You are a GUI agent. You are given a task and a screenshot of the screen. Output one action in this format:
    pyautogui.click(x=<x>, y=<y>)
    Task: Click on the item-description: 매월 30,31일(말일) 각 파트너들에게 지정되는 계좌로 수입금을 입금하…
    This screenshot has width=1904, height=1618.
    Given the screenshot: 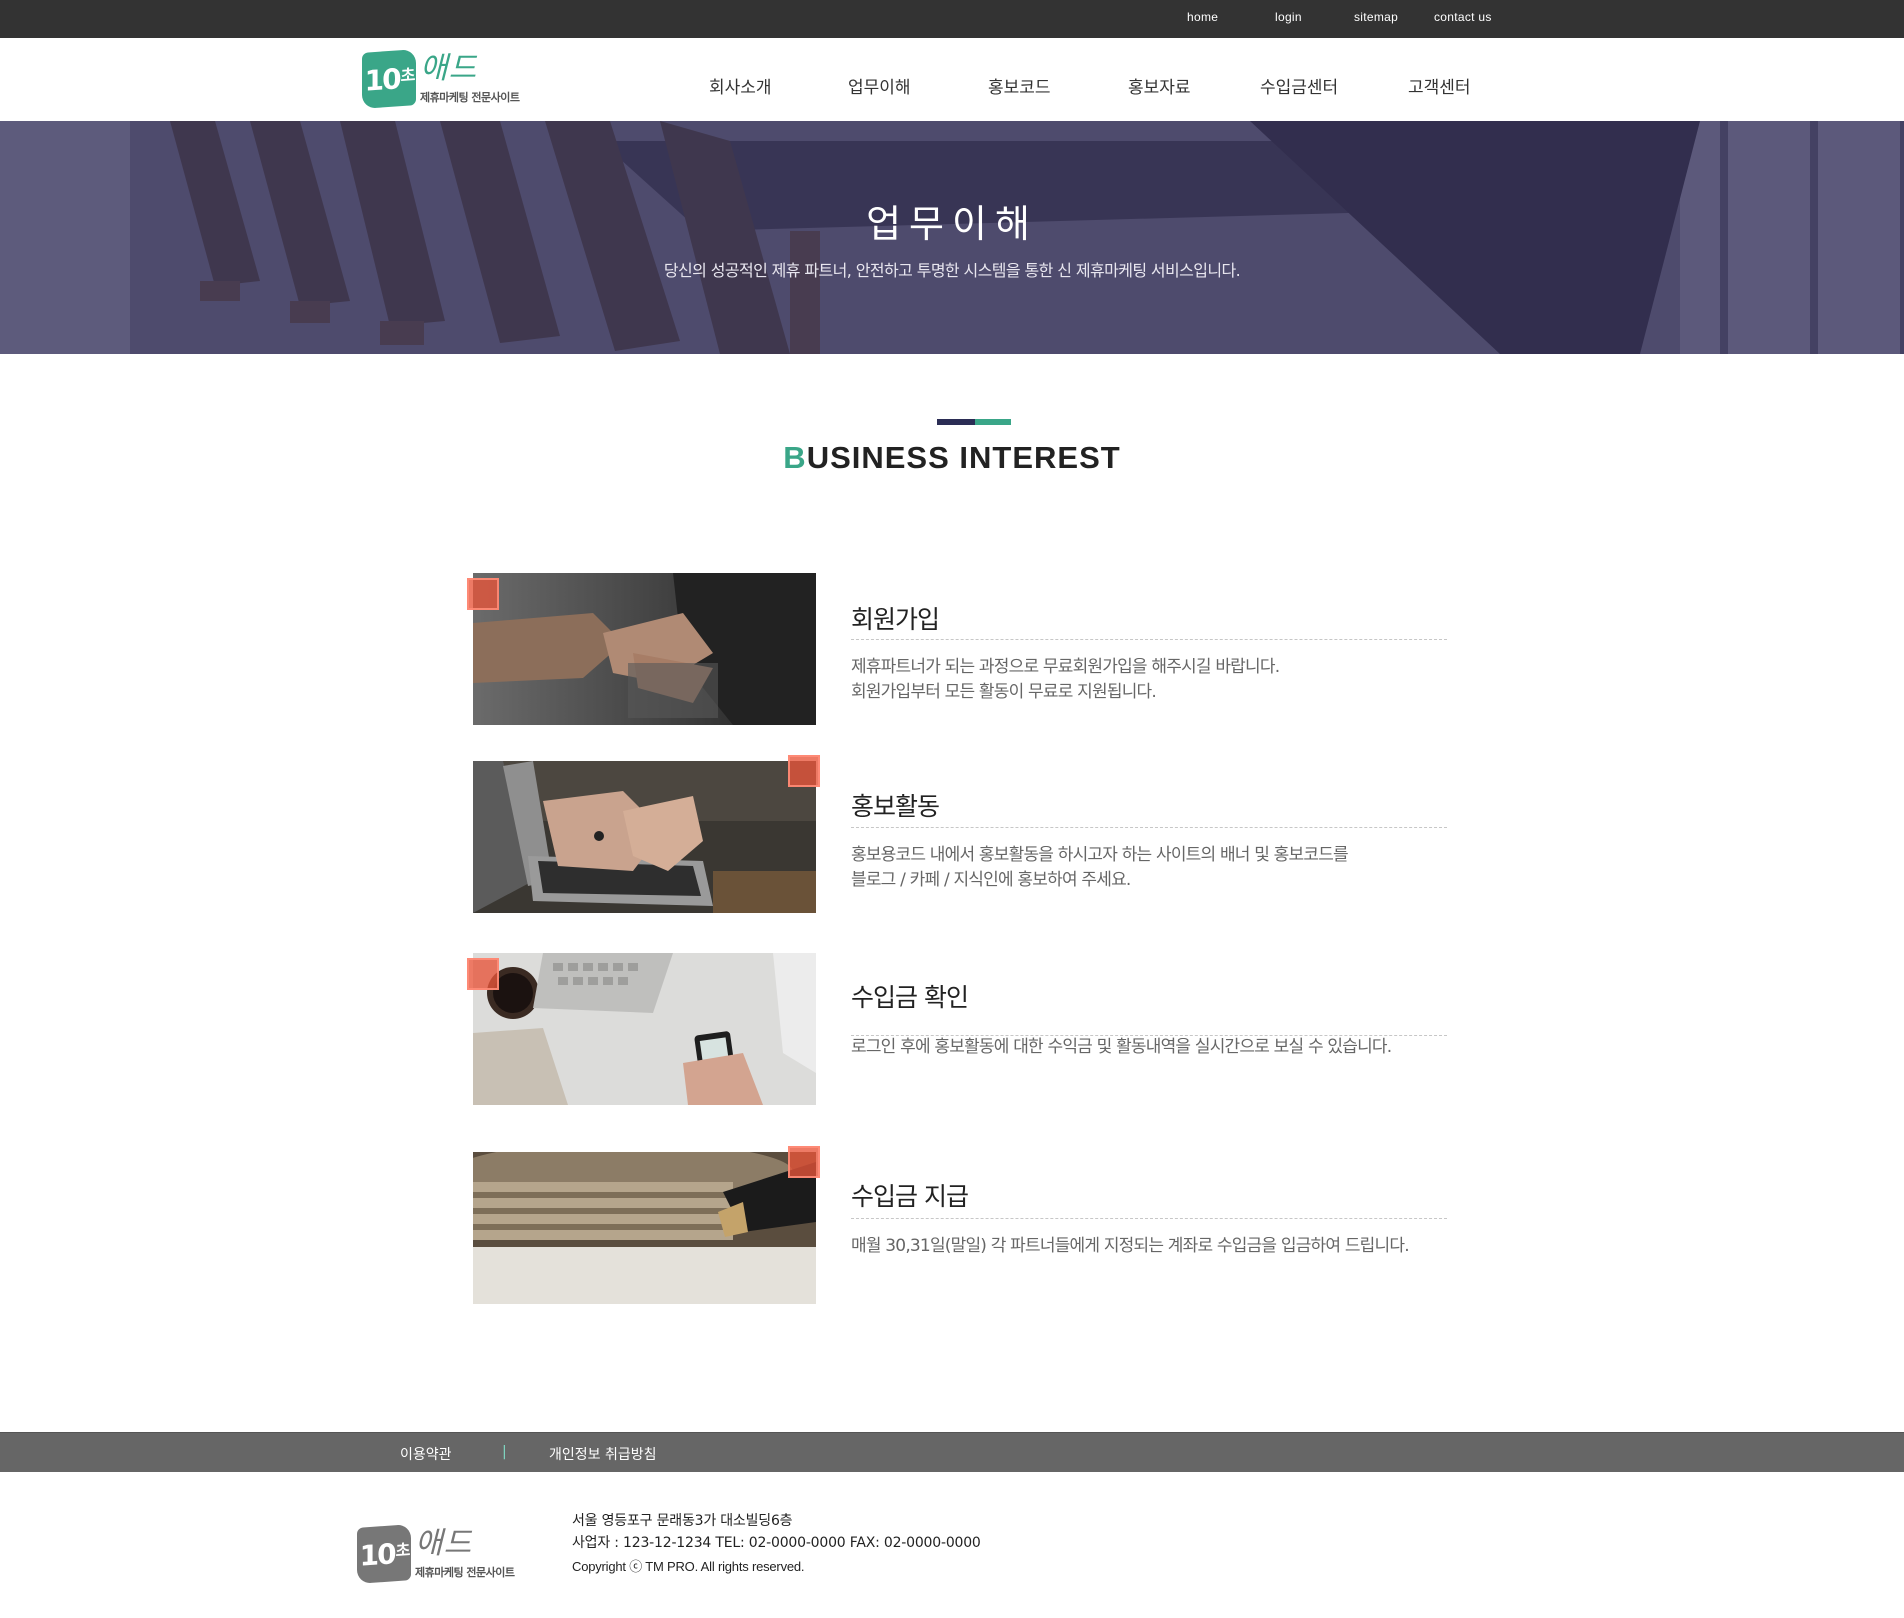 What is the action you would take?
    pyautogui.click(x=1130, y=1246)
    